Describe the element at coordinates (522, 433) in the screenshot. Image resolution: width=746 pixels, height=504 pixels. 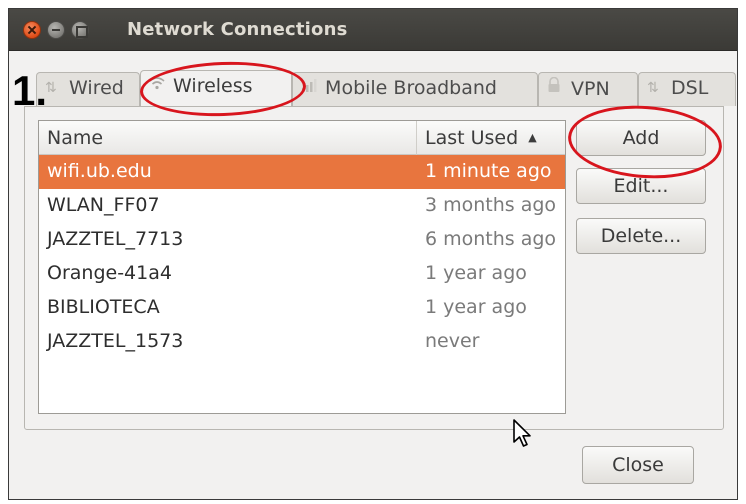
I see `mouse-cursor-icon` at that location.